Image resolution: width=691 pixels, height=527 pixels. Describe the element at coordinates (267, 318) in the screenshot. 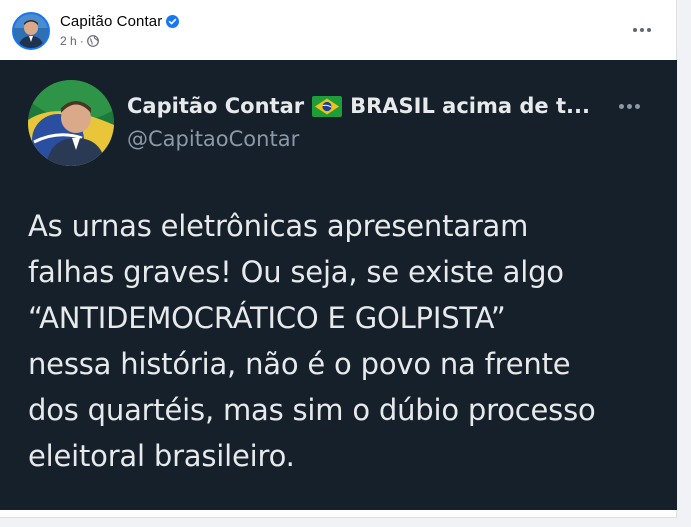

I see `tweet-text-line: “ANTIDEMOCRÁTICO E GOLPISTA”` at that location.